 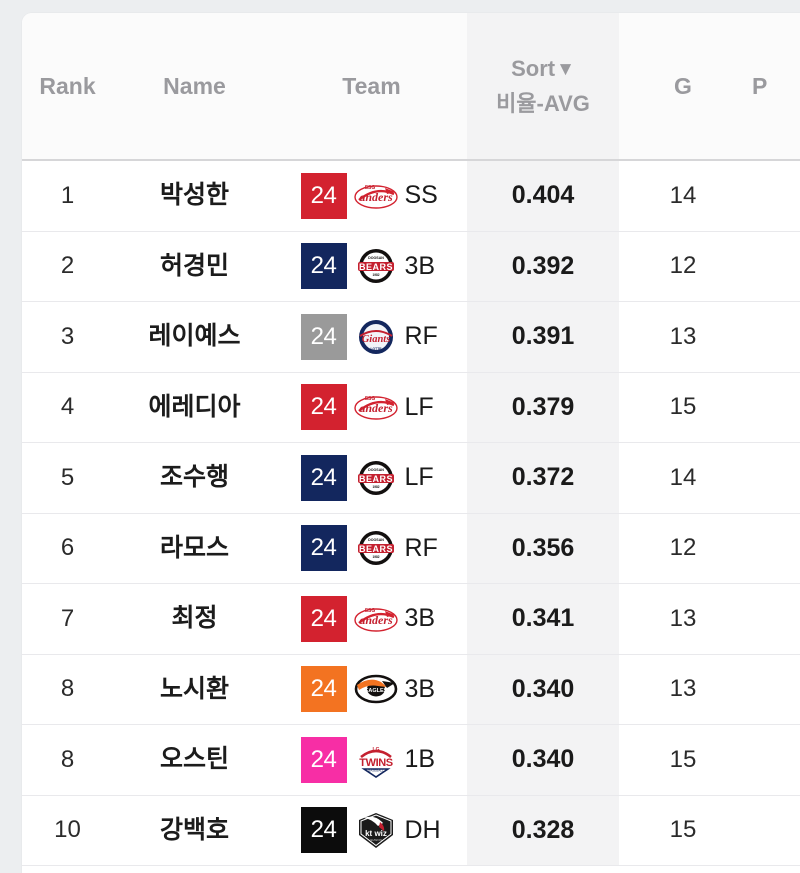 I want to click on table-row: 4 에레디아 24 anders SSG LF 0.379 15, so click(x=411, y=407).